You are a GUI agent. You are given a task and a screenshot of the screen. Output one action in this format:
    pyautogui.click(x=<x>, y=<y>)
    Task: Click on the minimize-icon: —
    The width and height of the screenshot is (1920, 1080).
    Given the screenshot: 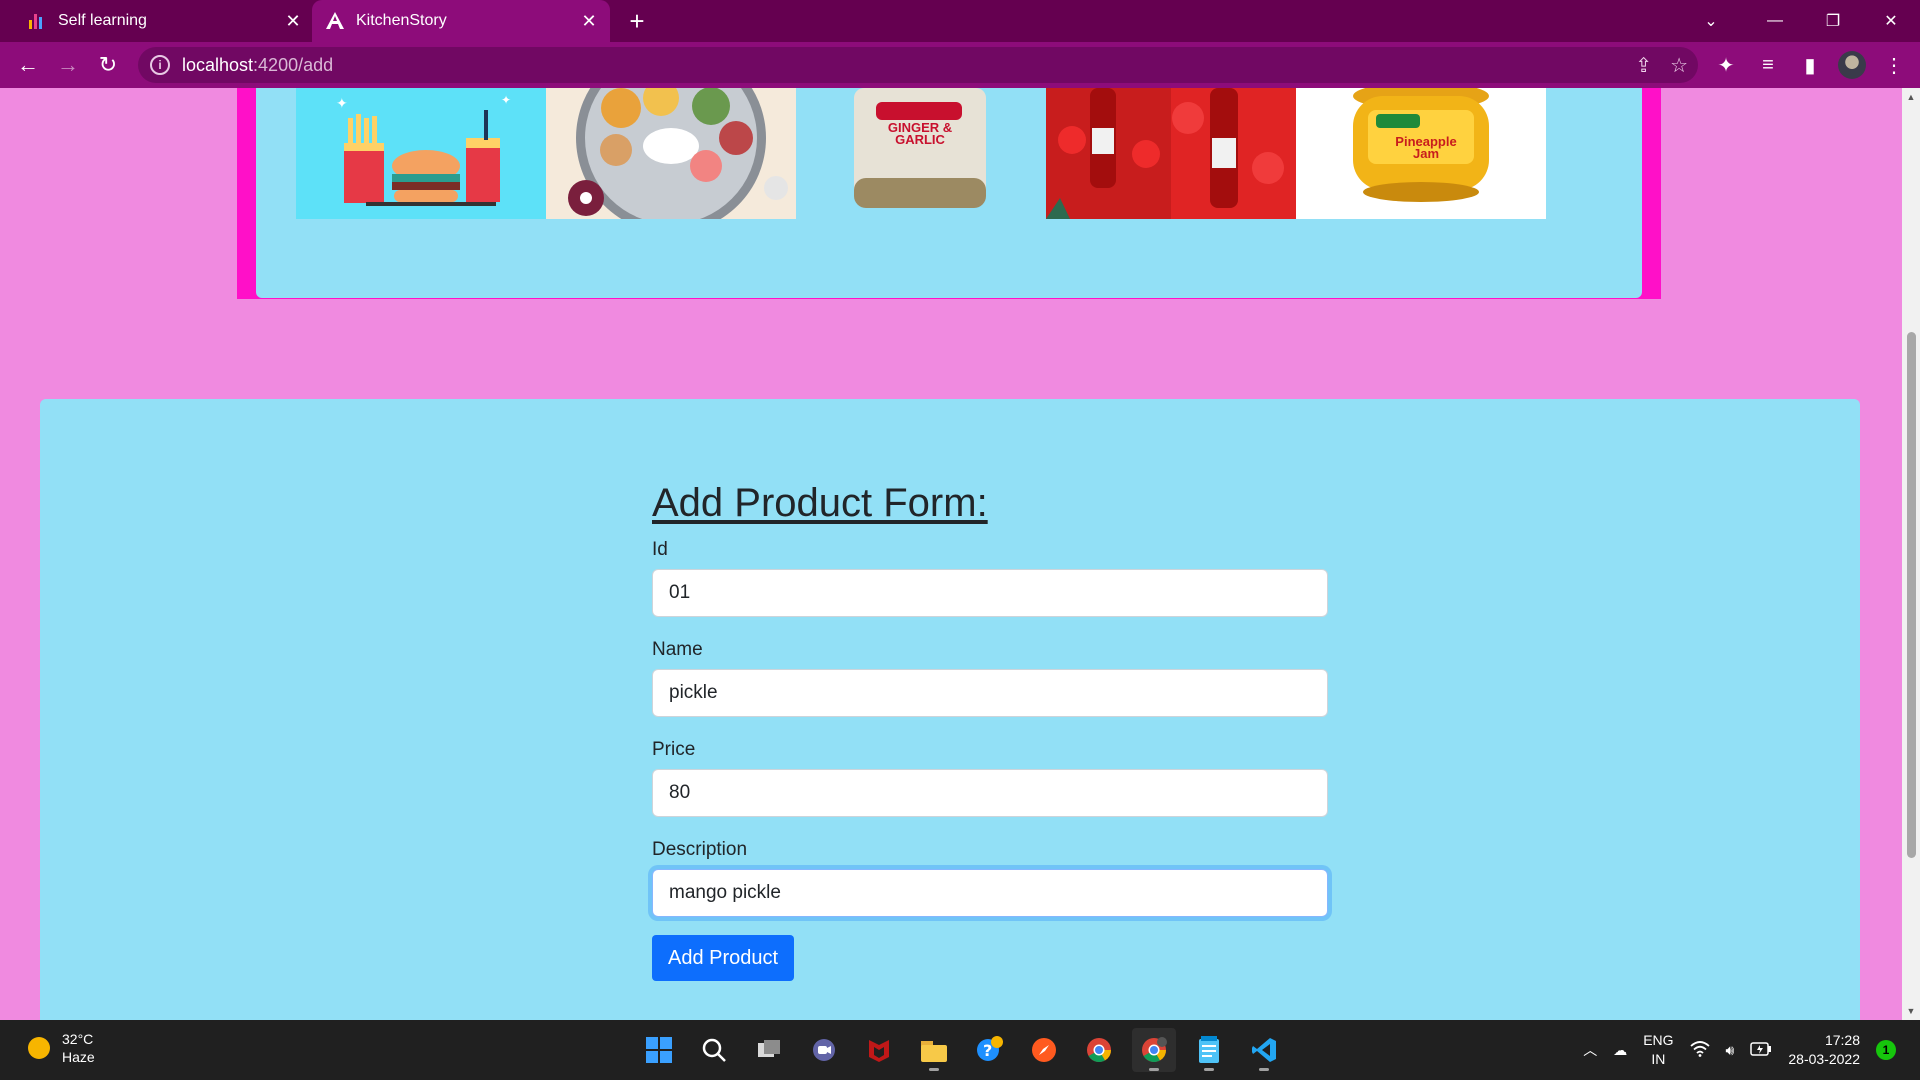 What is the action you would take?
    pyautogui.click(x=1775, y=21)
    